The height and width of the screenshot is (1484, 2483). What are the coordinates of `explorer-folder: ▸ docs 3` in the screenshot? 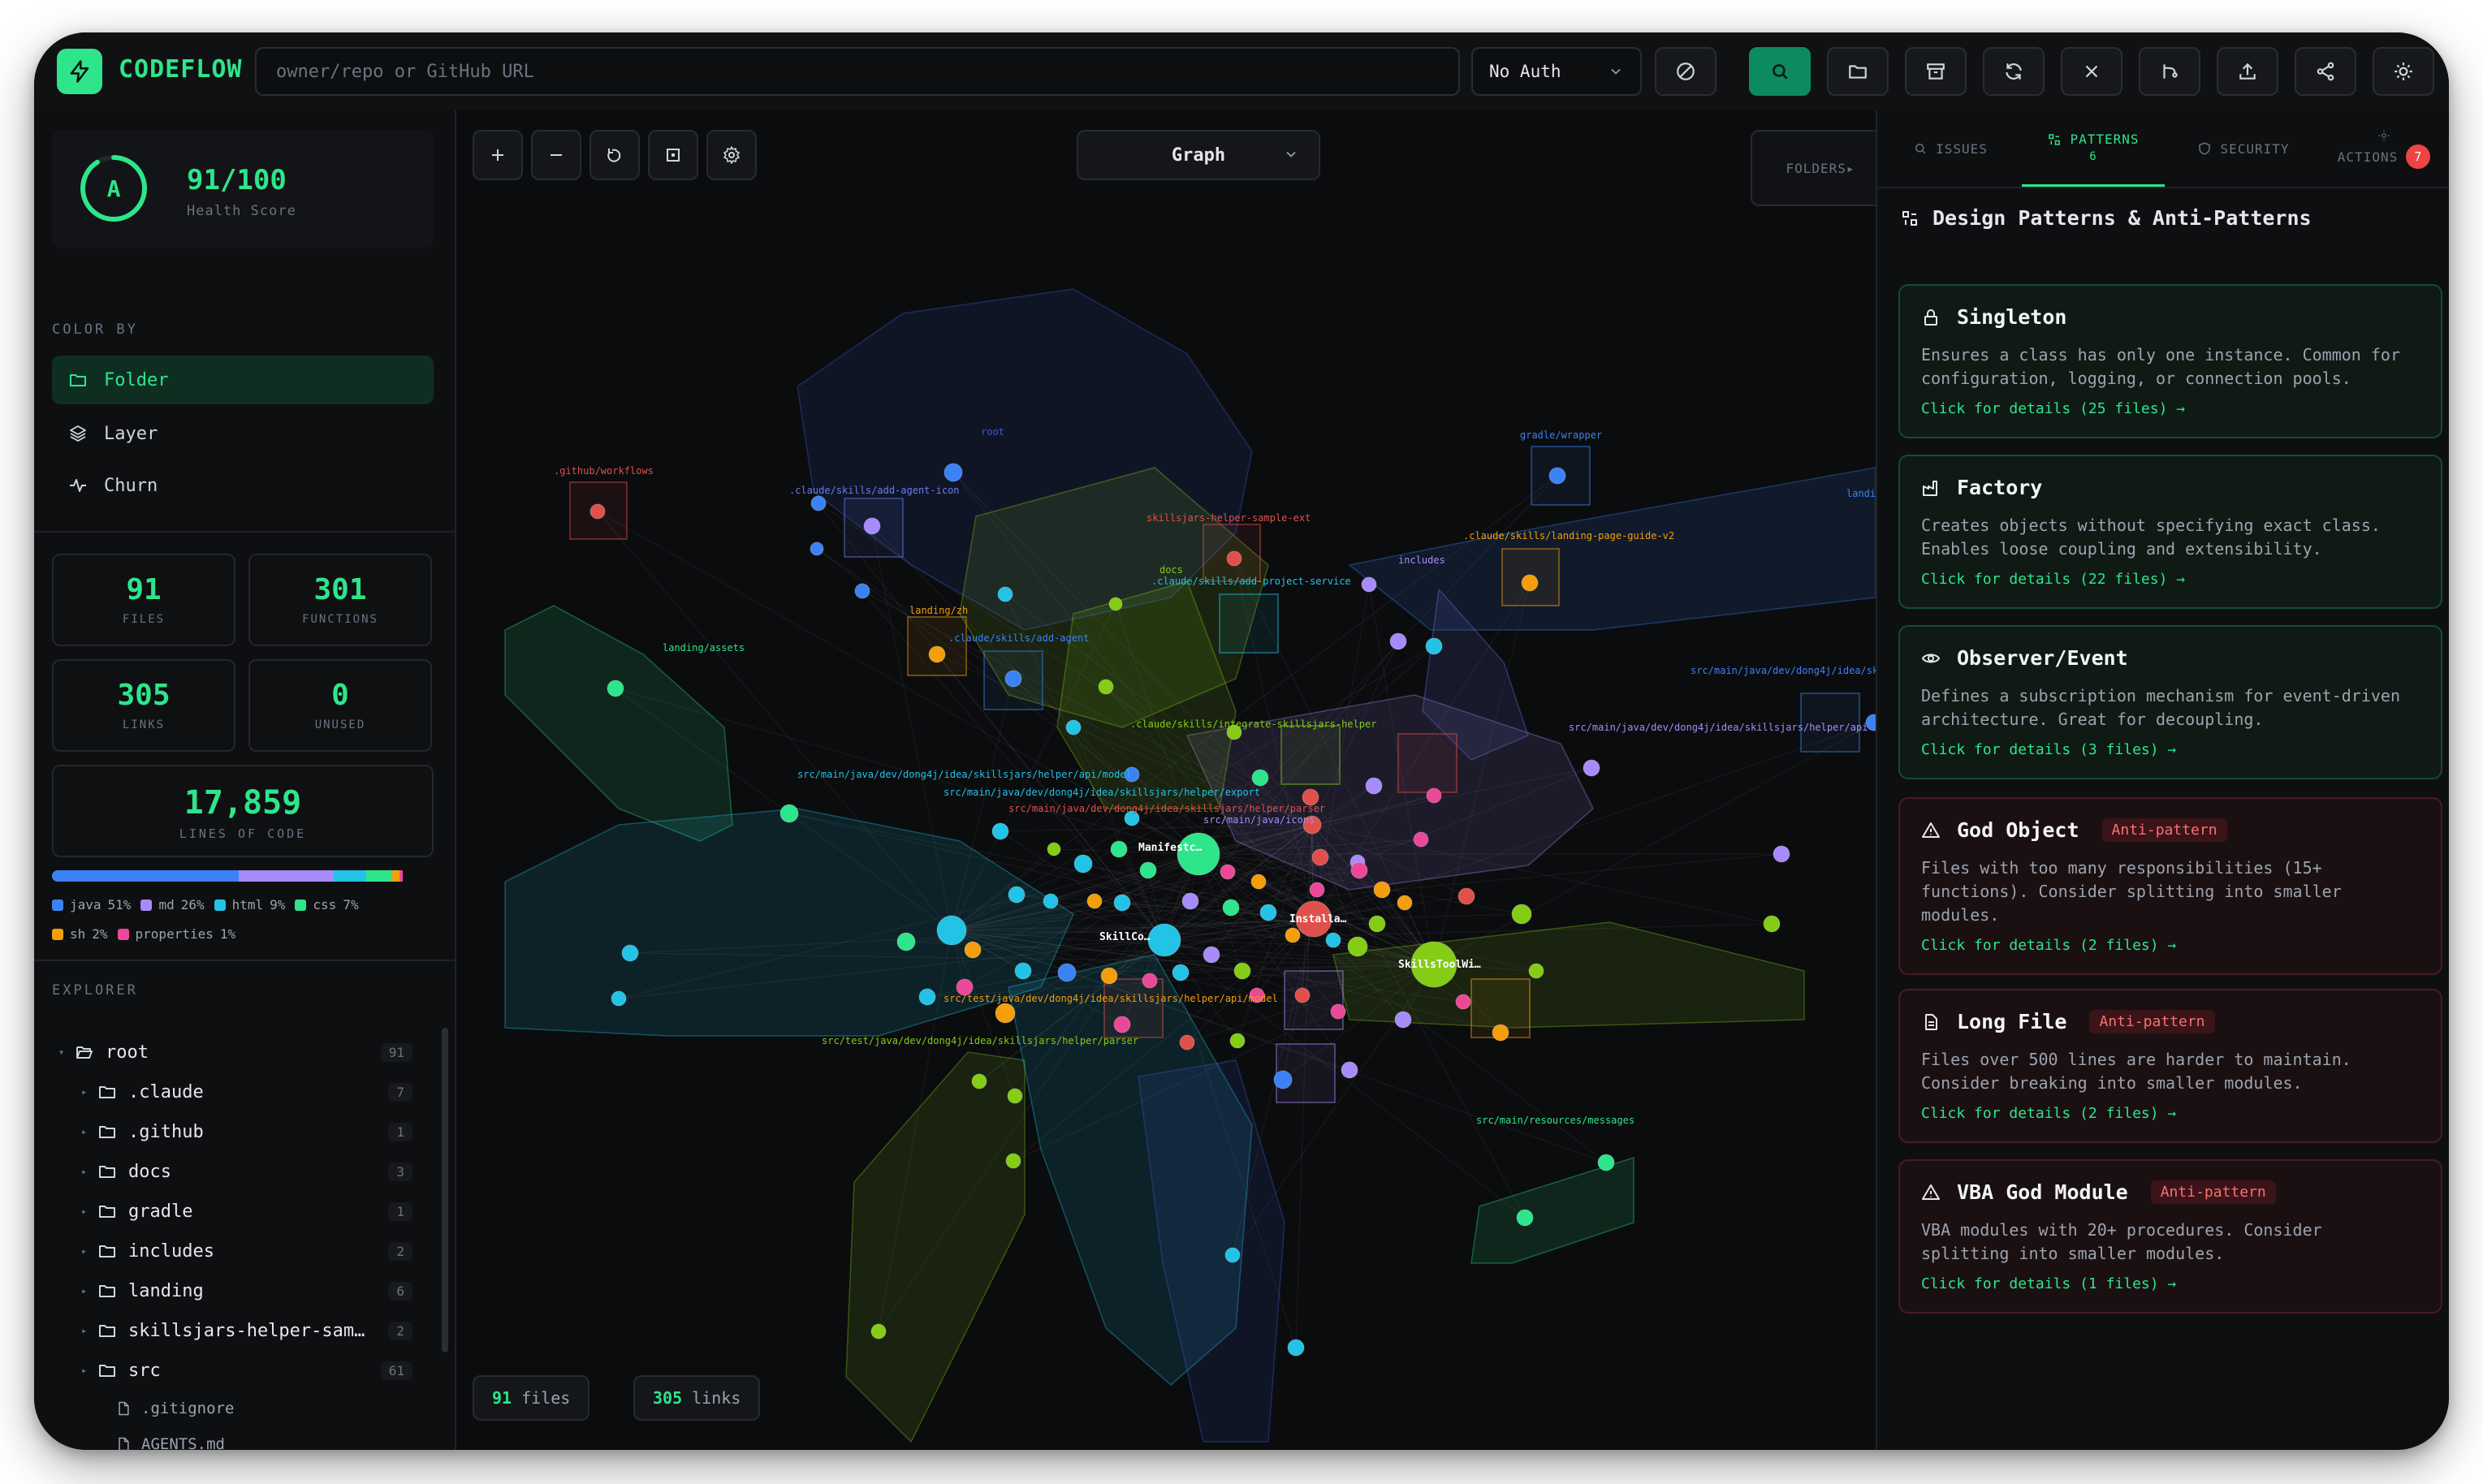 It's located at (235, 1171).